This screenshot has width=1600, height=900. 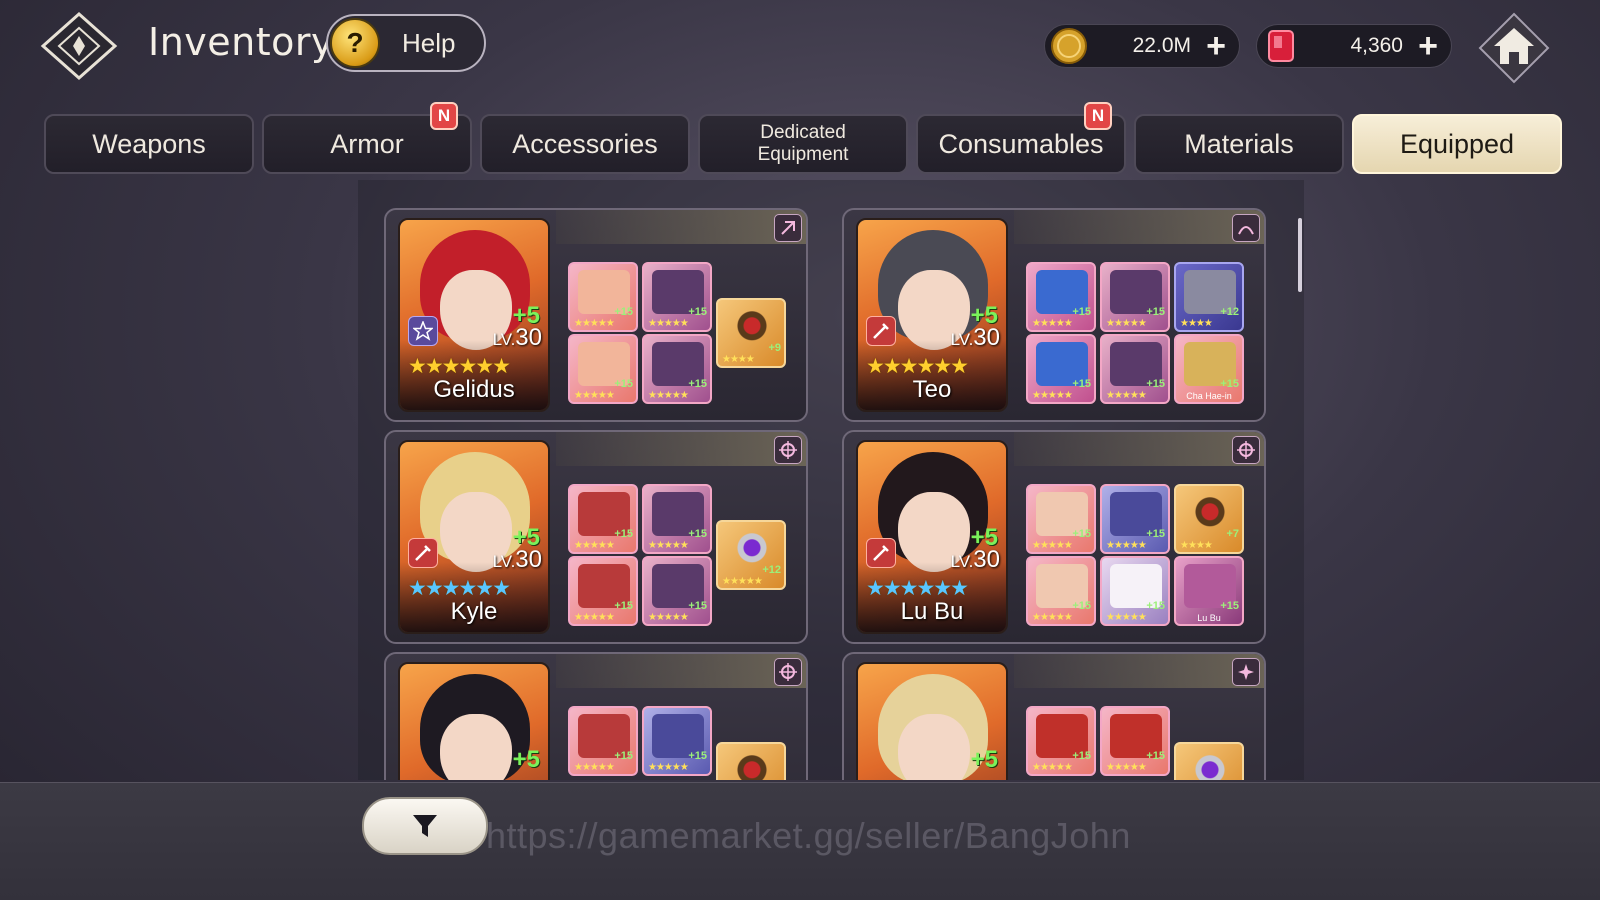 I want to click on tab-consumables: Consumables N, so click(x=1021, y=138).